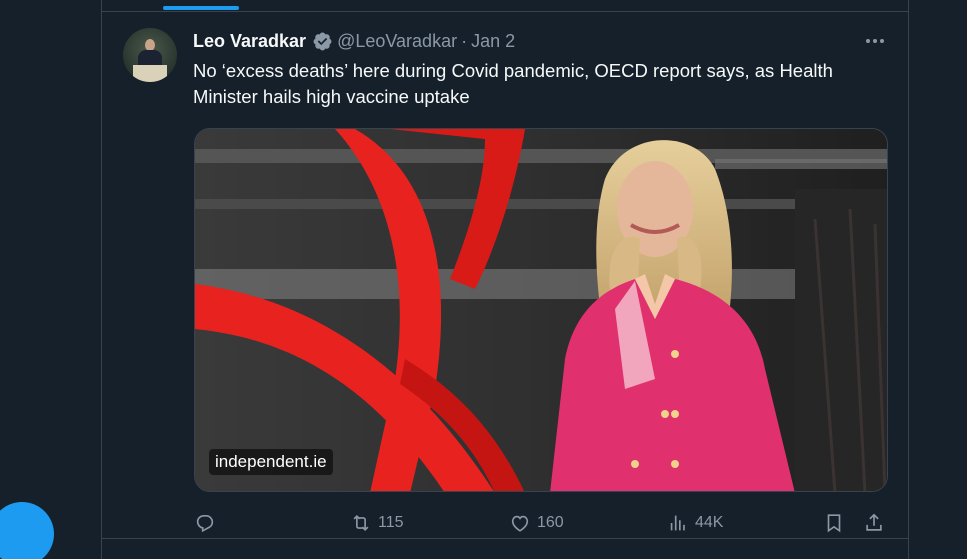 The width and height of the screenshot is (967, 559). I want to click on avatar-podium, so click(150, 73).